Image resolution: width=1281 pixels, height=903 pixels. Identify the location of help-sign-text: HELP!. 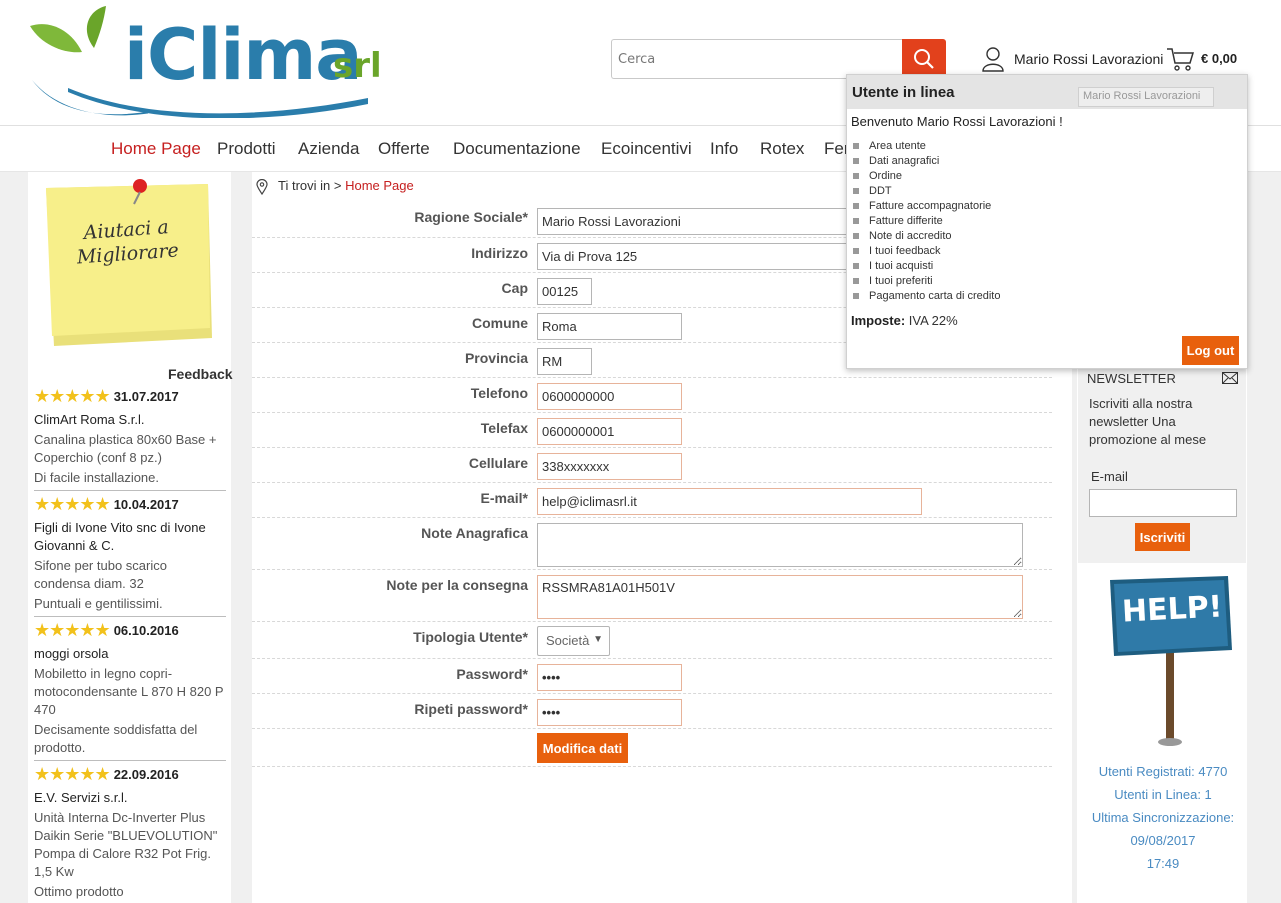
(1172, 609).